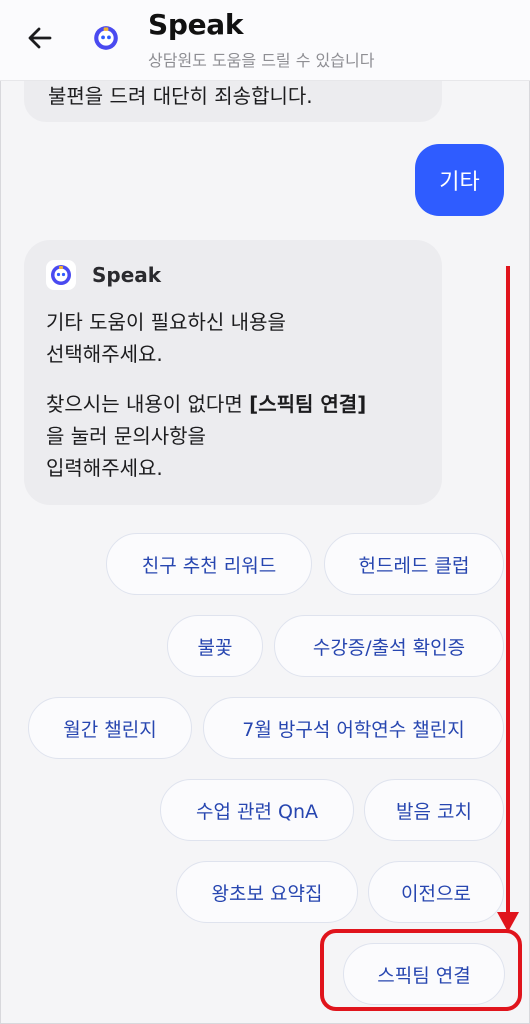 This screenshot has height=1024, width=530. Describe the element at coordinates (209, 564) in the screenshot. I see `quick-reply-button: 친구 추천 리워드` at that location.